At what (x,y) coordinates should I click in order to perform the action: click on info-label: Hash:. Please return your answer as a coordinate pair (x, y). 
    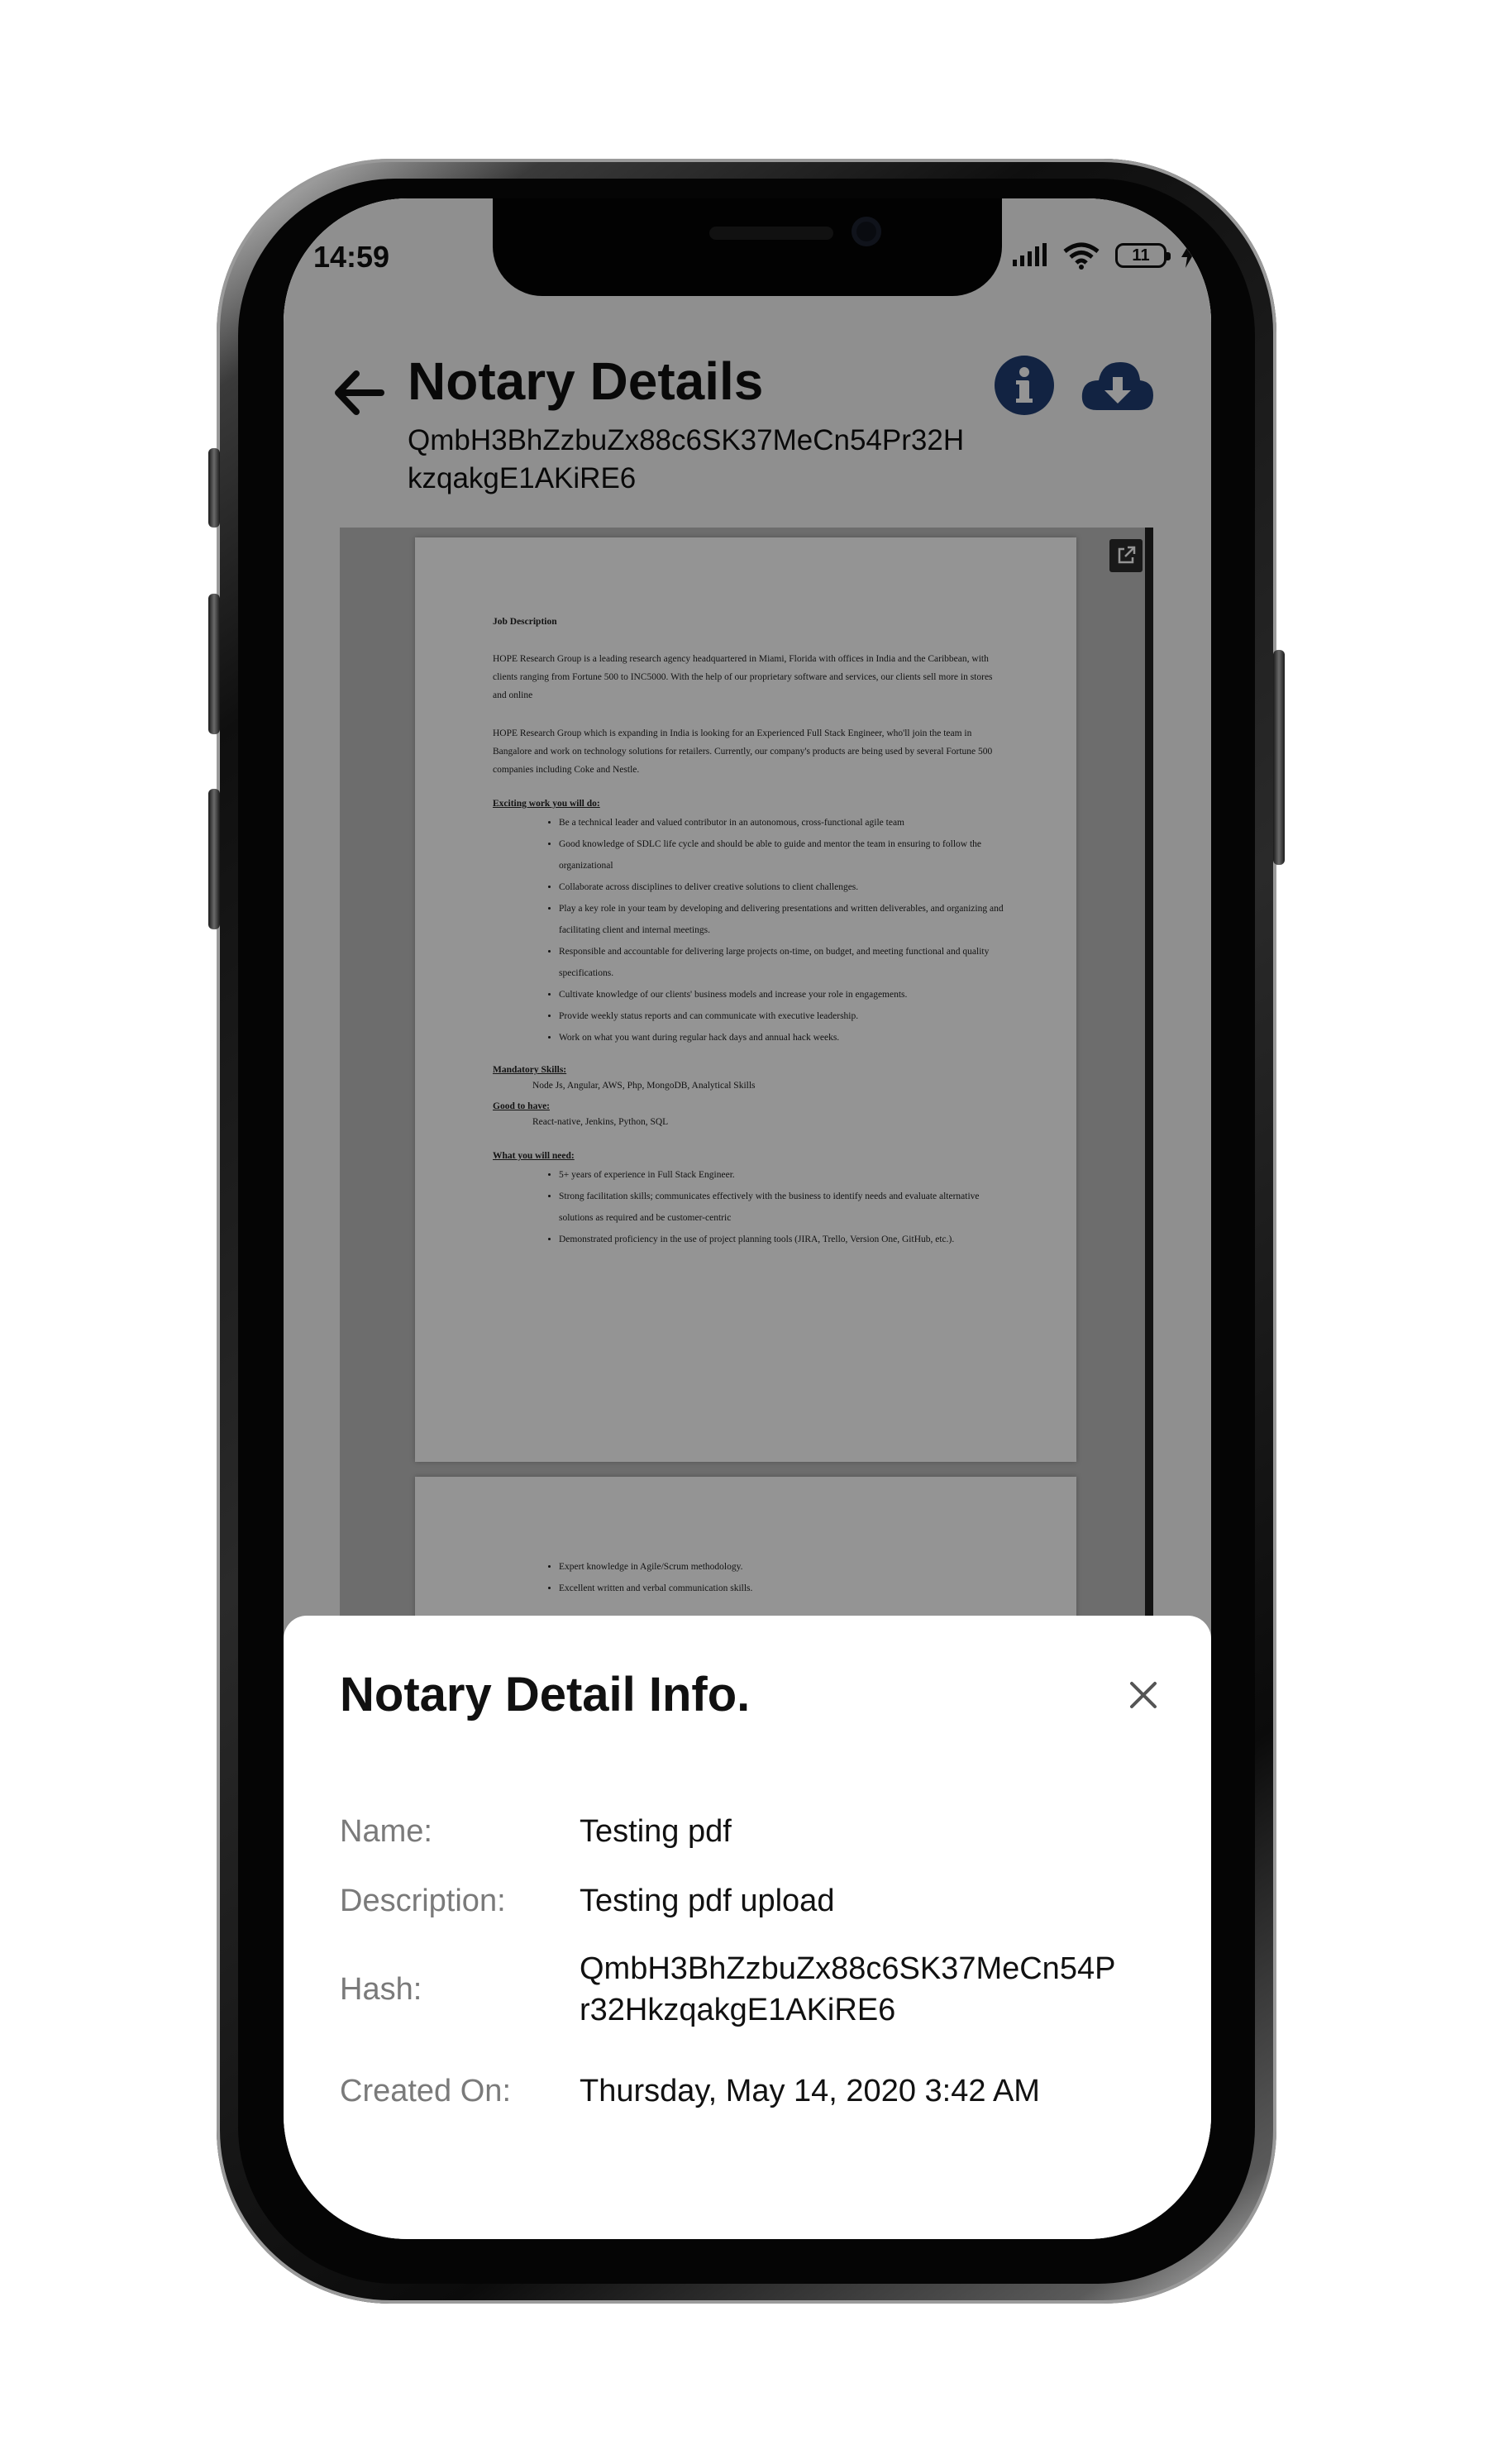
    Looking at the image, I should click on (381, 1989).